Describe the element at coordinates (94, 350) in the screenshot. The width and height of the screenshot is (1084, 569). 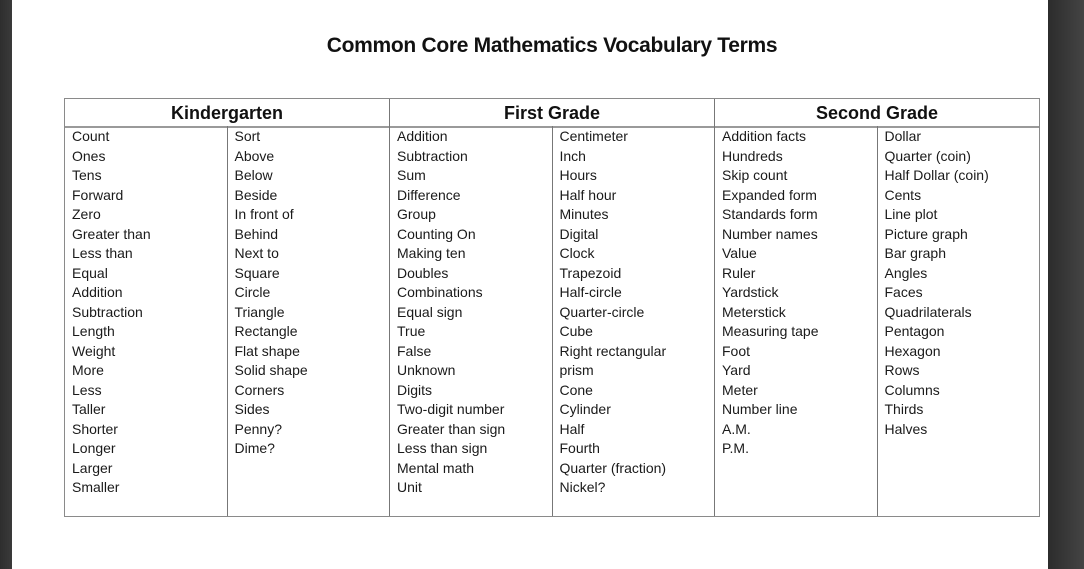
I see `vocab-term: Weight` at that location.